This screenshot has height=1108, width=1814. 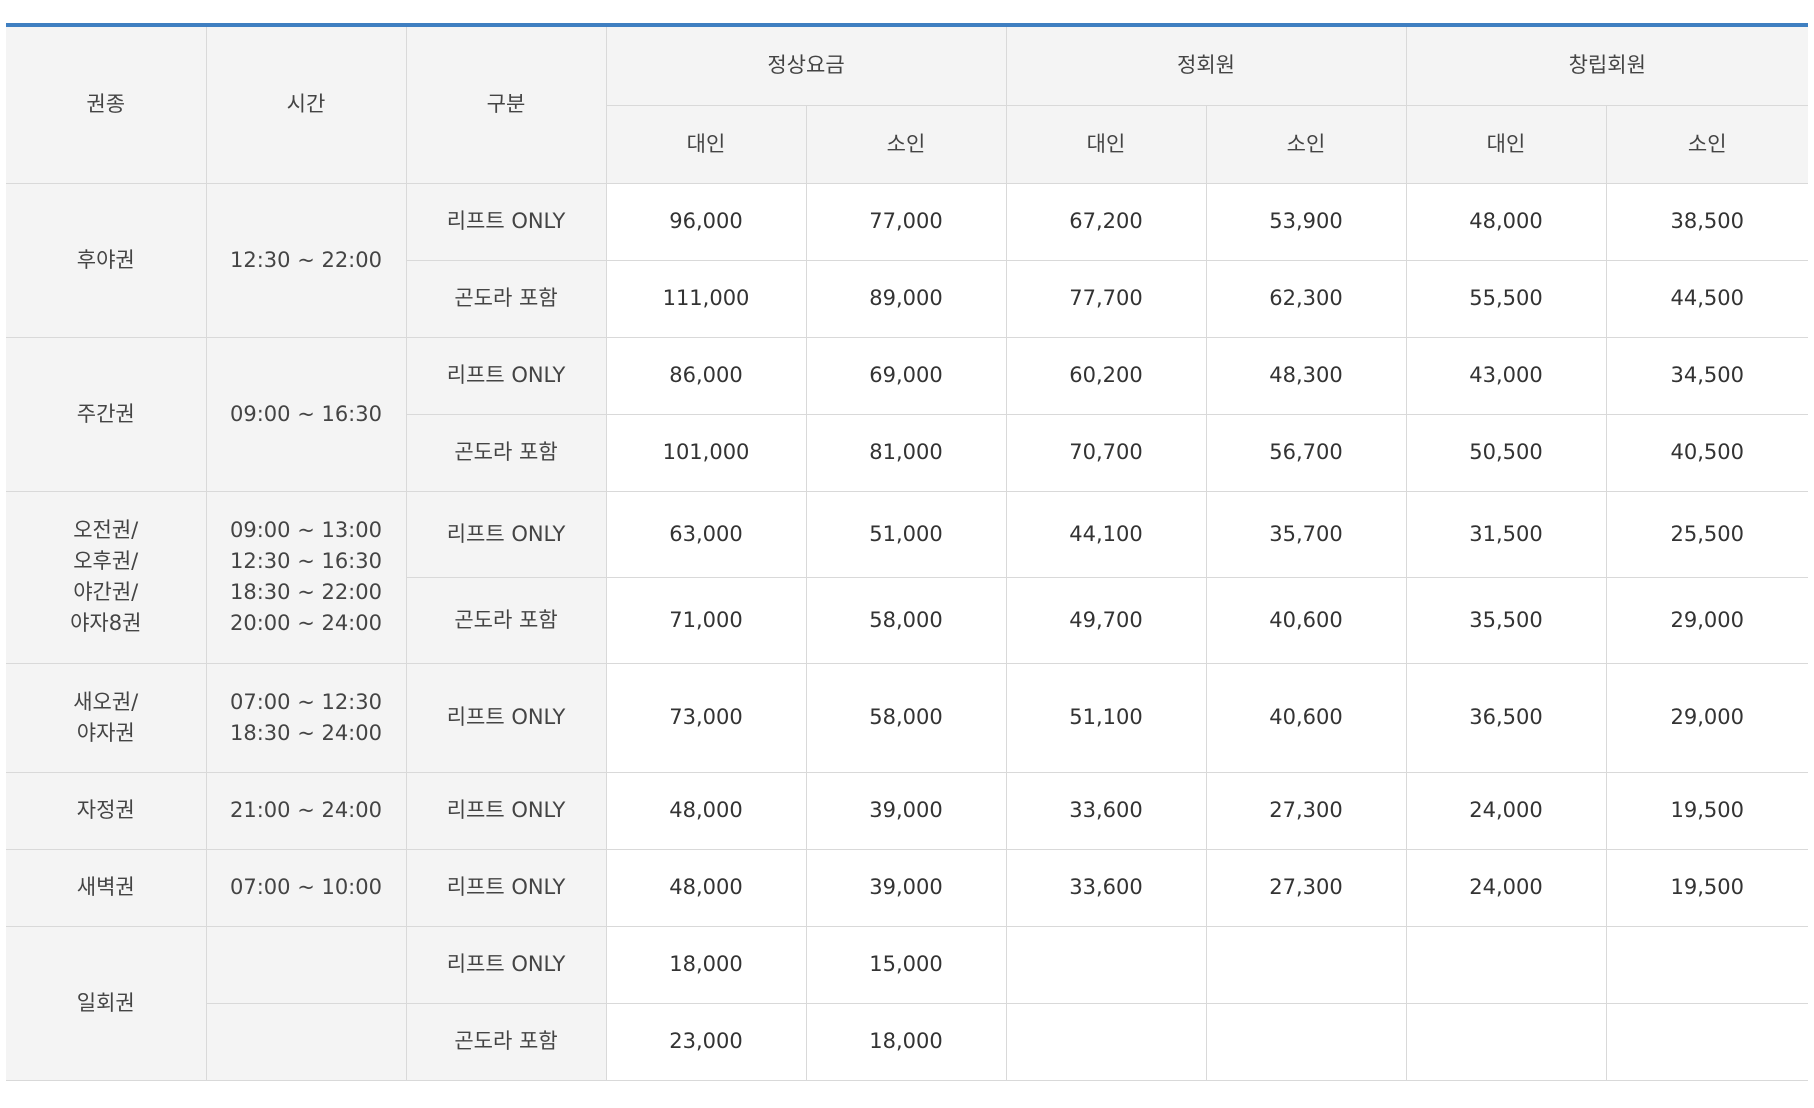 What do you see at coordinates (706, 144) in the screenshot?
I see `header-regular-adult: 대인` at bounding box center [706, 144].